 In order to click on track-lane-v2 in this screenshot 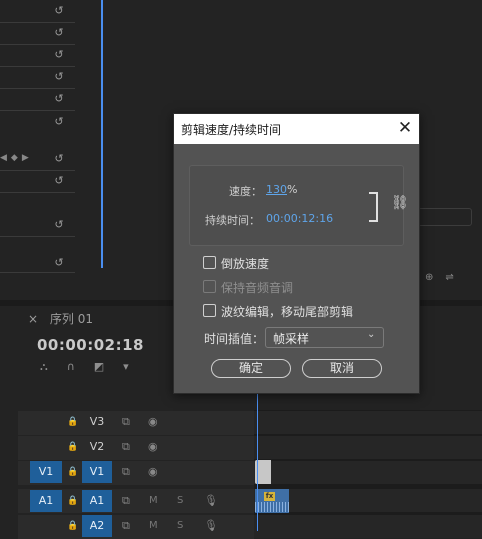, I will do `click(368, 447)`.